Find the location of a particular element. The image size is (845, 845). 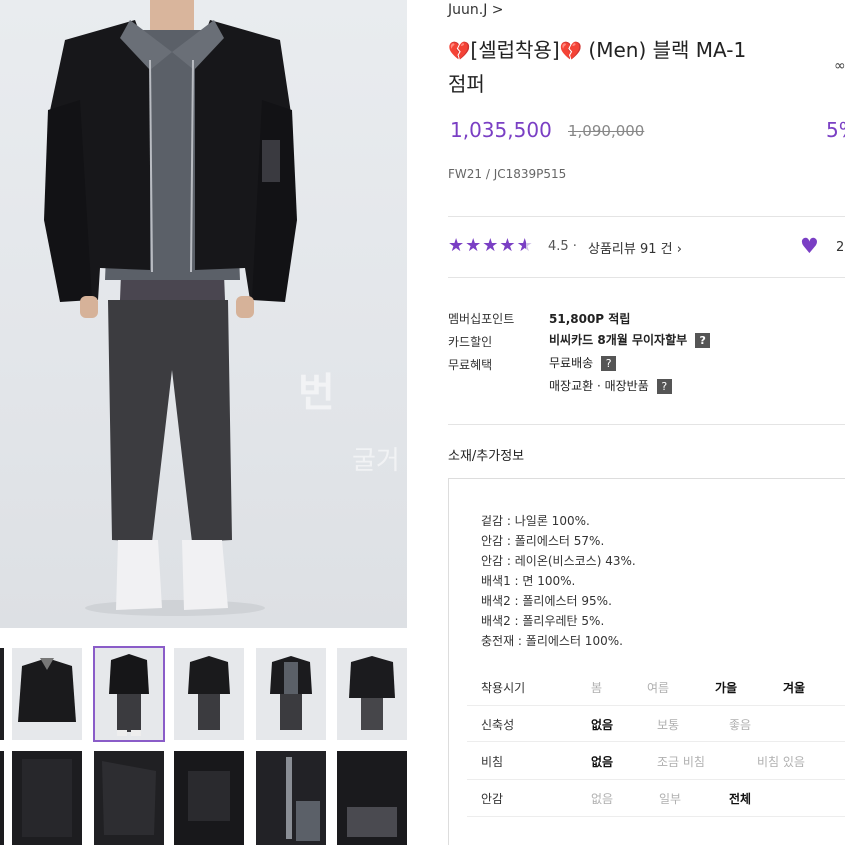

attr-option-good: 좋음 is located at coordinates (740, 725).